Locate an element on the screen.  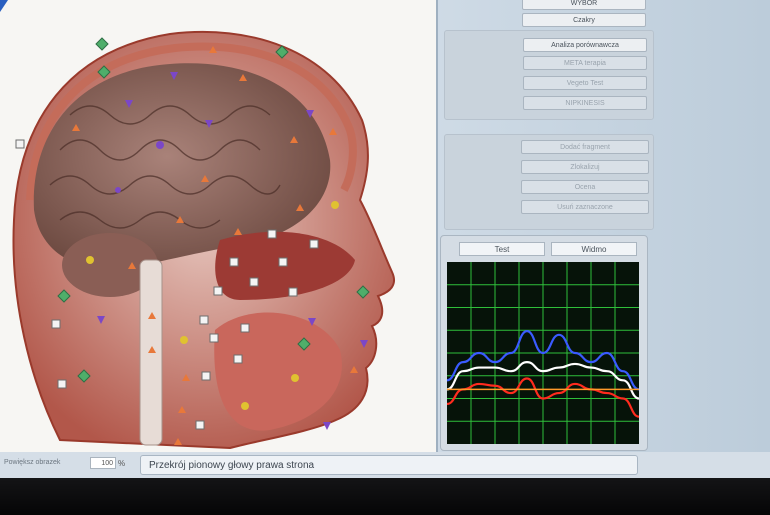
zoom-label: Powiększ obrazek is located at coordinates (32, 462).